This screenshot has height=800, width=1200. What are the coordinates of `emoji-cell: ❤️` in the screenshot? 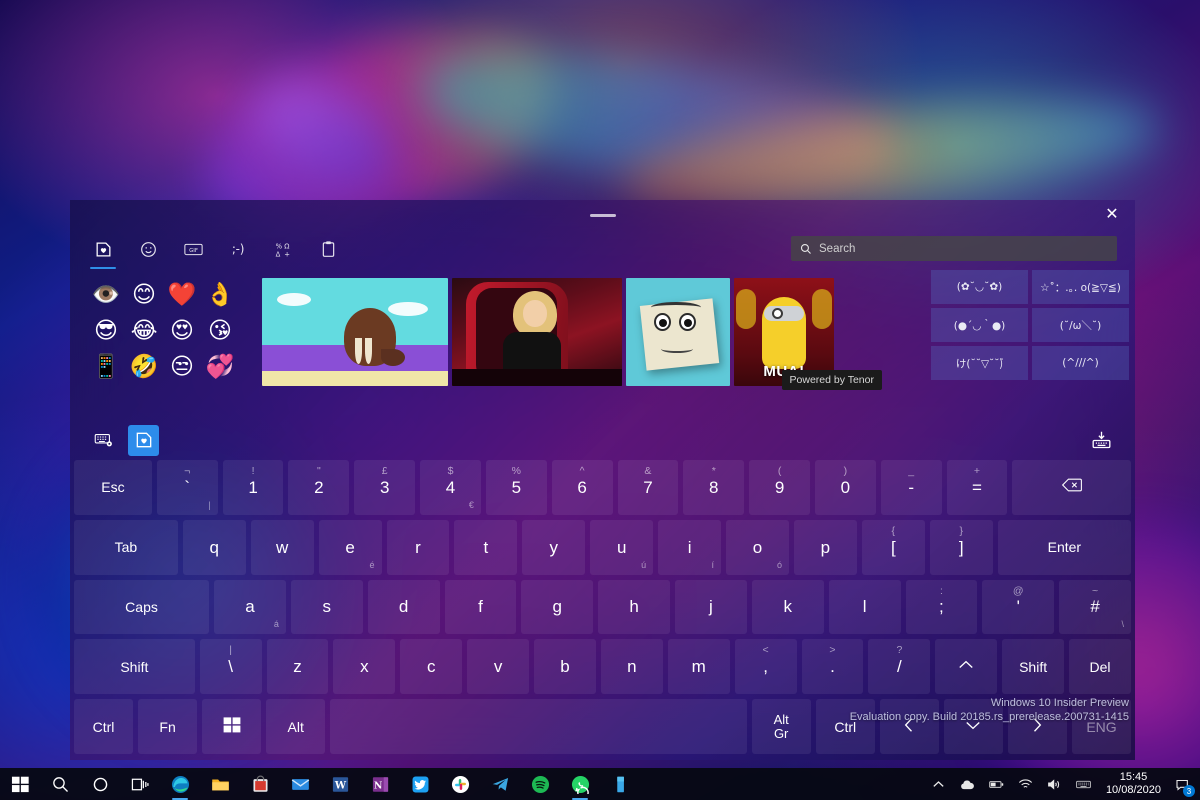 It's located at (182, 295).